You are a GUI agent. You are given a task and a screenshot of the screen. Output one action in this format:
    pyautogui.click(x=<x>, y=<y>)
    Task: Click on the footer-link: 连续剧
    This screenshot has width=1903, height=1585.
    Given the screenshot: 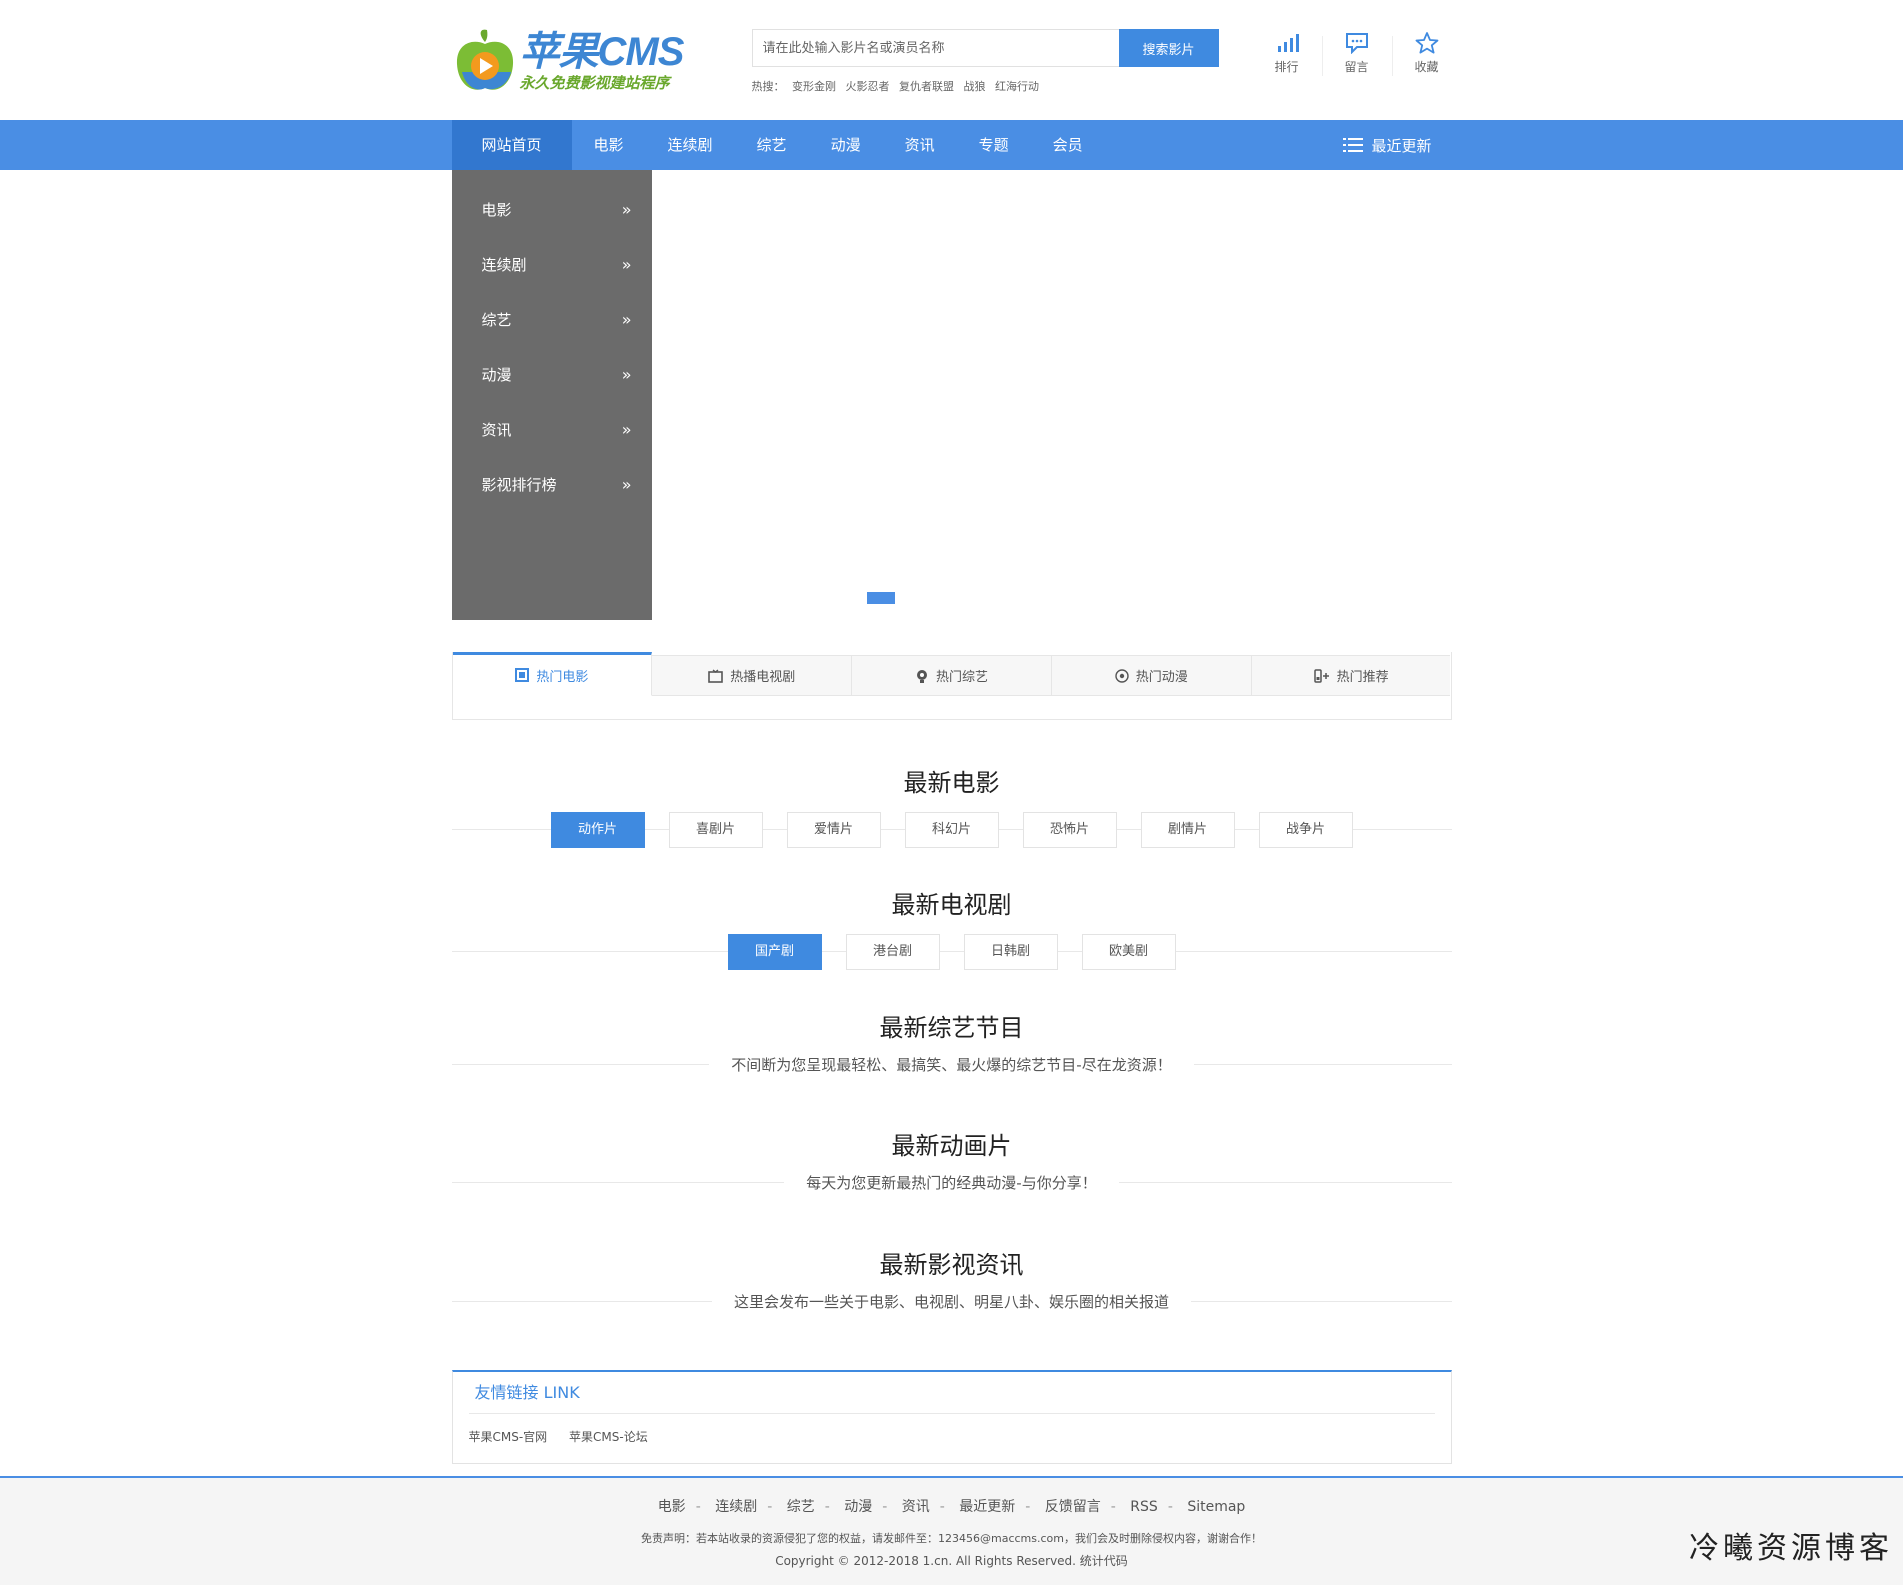 What is the action you would take?
    pyautogui.click(x=736, y=1507)
    